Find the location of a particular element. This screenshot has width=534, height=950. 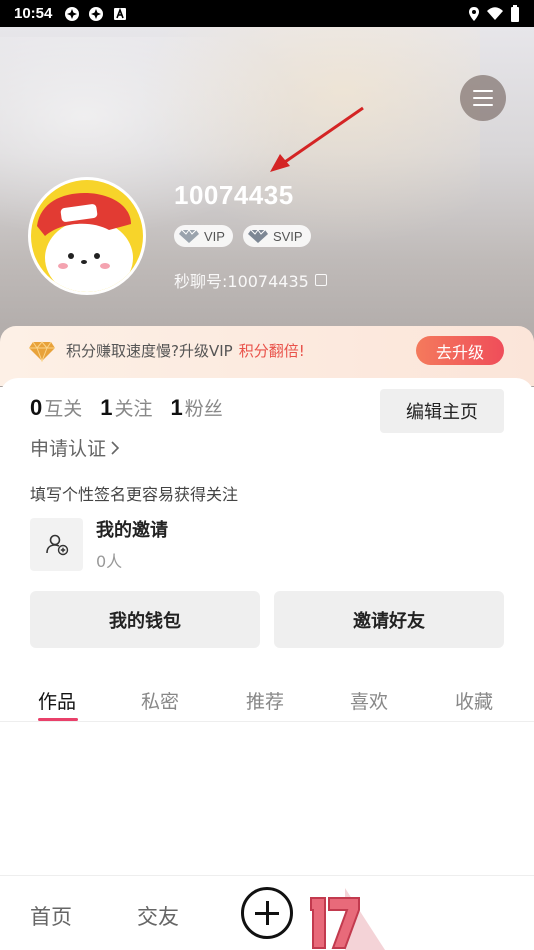

stat-followers: 1 粉丝 is located at coordinates (197, 407).